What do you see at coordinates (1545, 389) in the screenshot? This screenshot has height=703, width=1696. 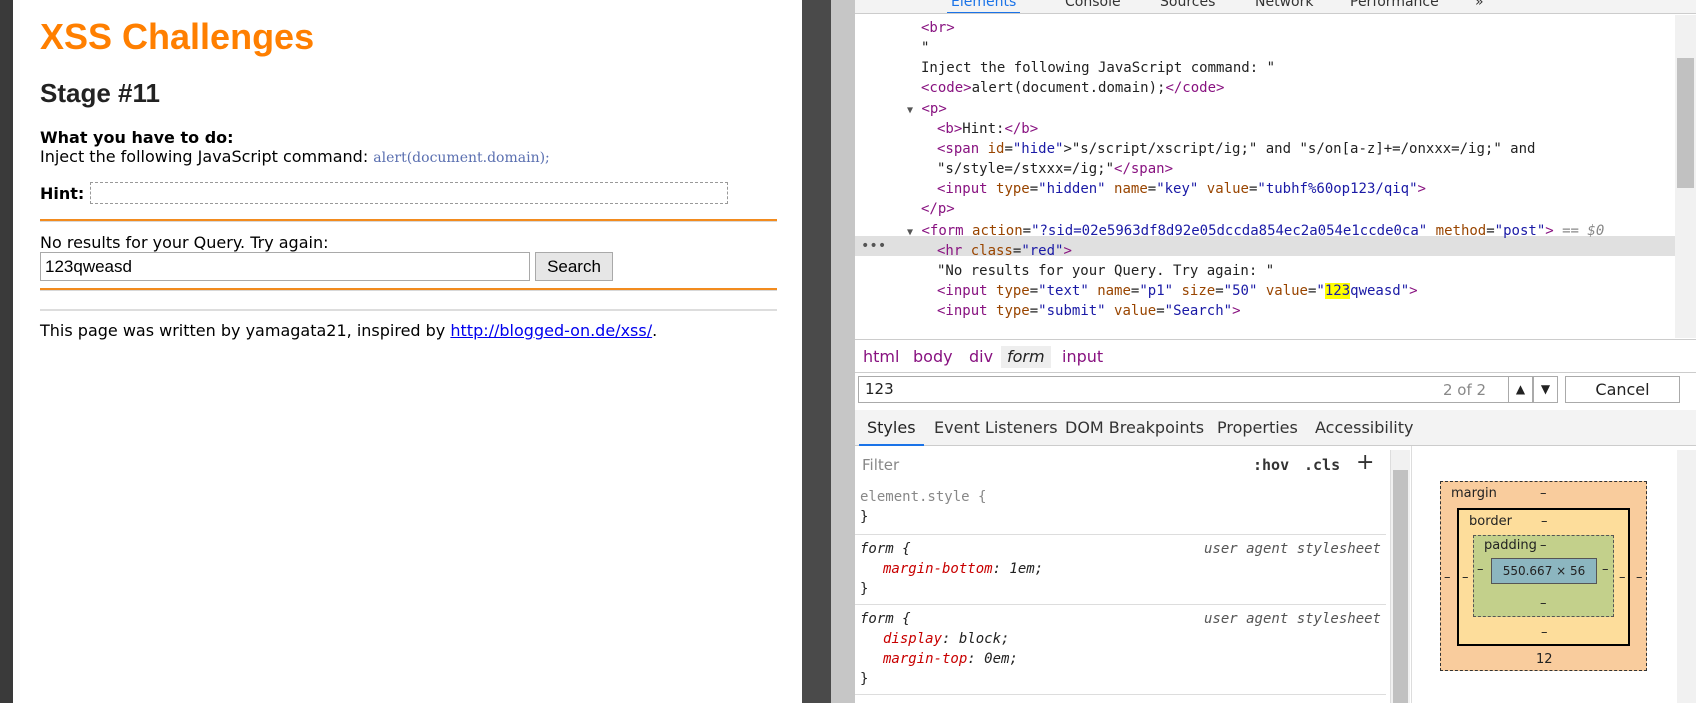 I see `search-next-icon: ▼` at bounding box center [1545, 389].